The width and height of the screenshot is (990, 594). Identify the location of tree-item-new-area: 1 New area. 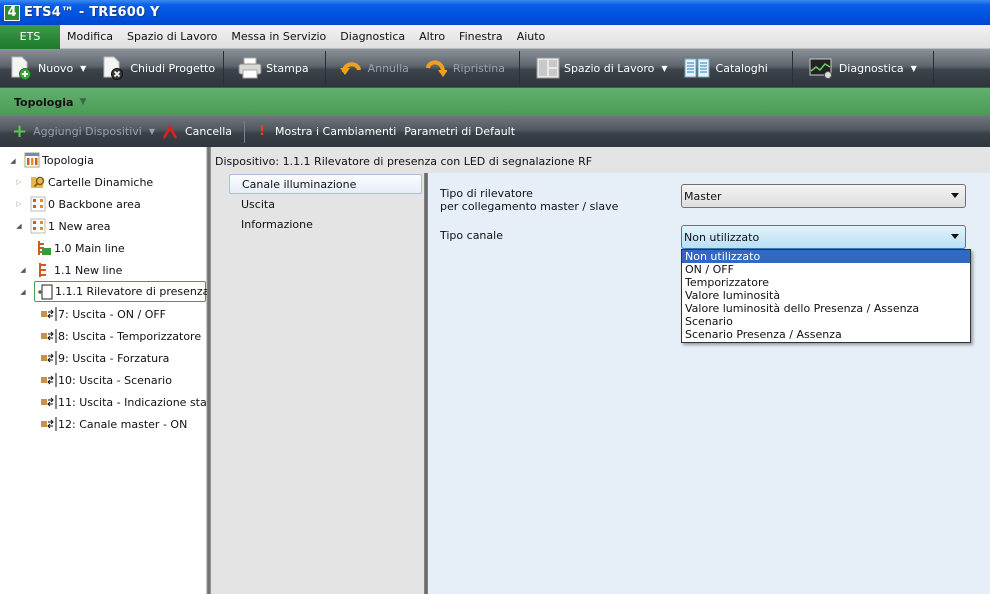
(70, 226).